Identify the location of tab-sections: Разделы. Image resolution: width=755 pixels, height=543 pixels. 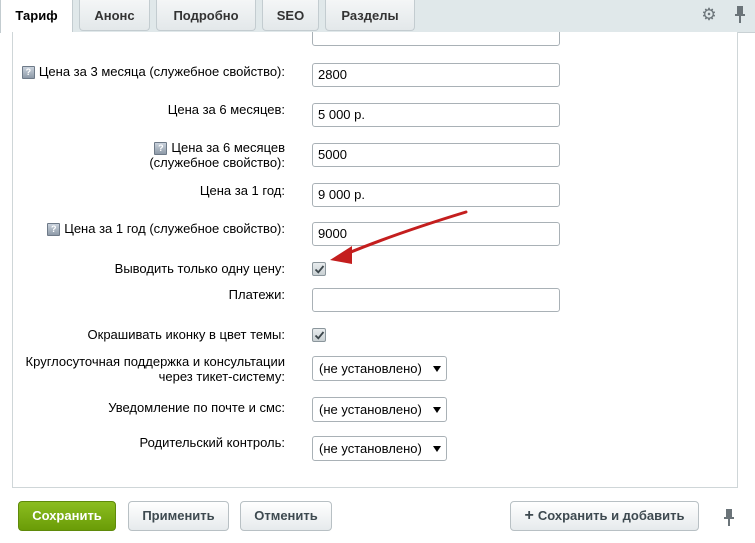
(370, 15).